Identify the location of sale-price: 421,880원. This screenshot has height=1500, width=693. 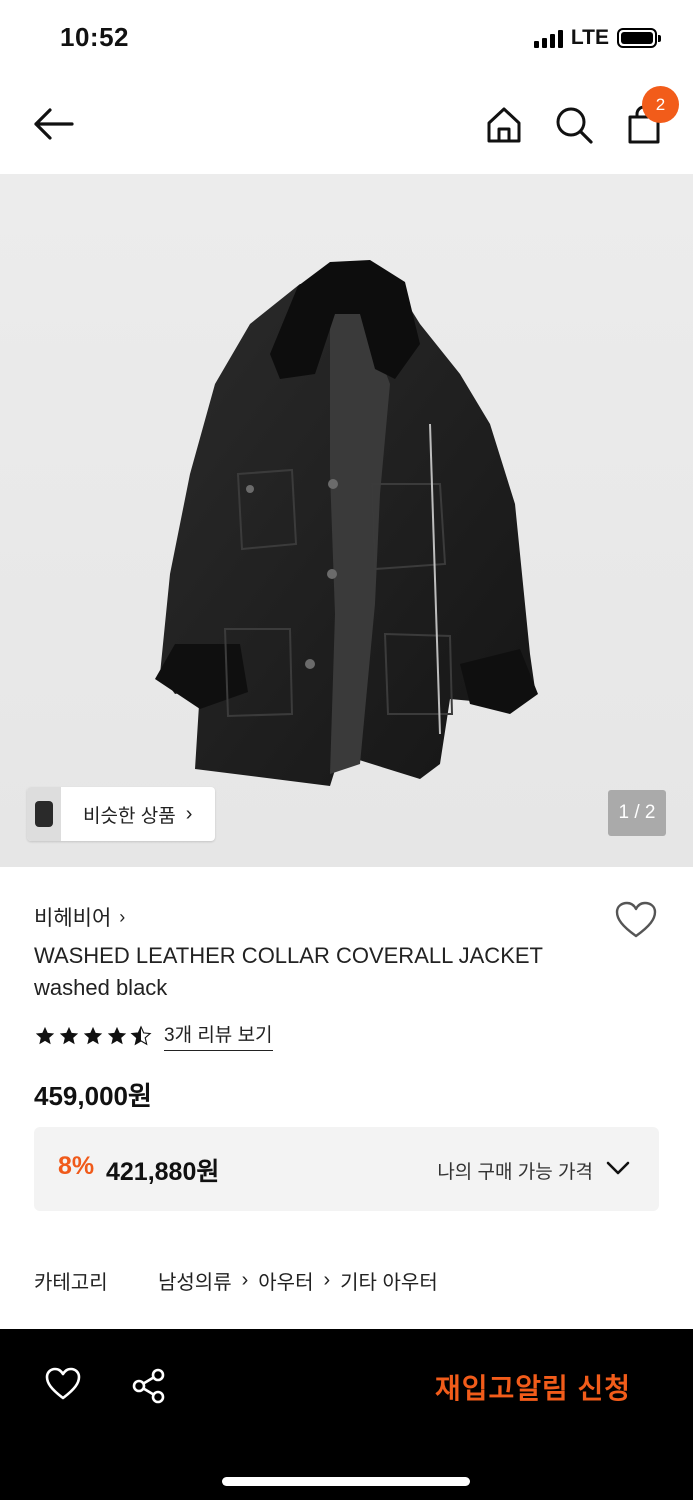
(163, 1172).